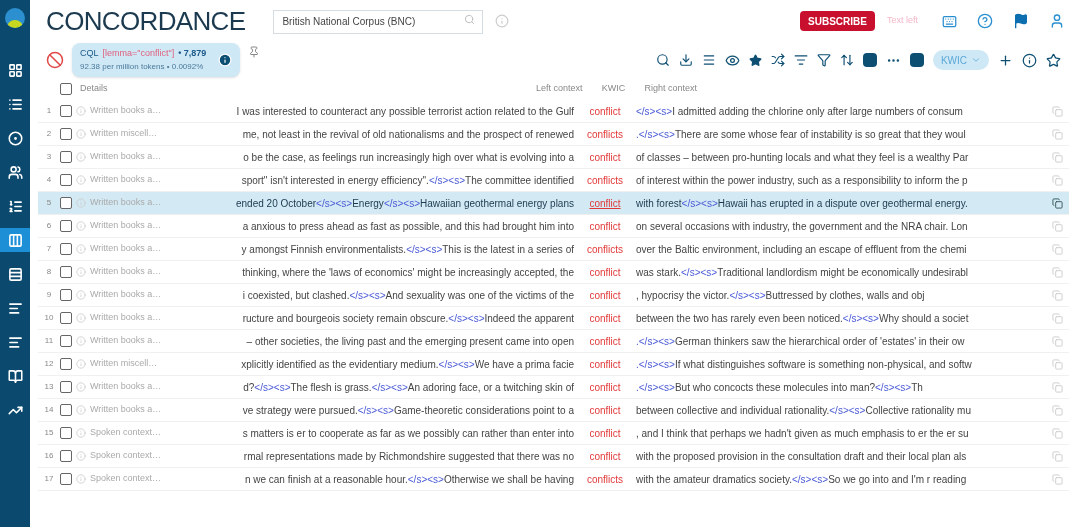 The width and height of the screenshot is (1077, 527). Describe the element at coordinates (49, 410) in the screenshot. I see `row-number: 14` at that location.